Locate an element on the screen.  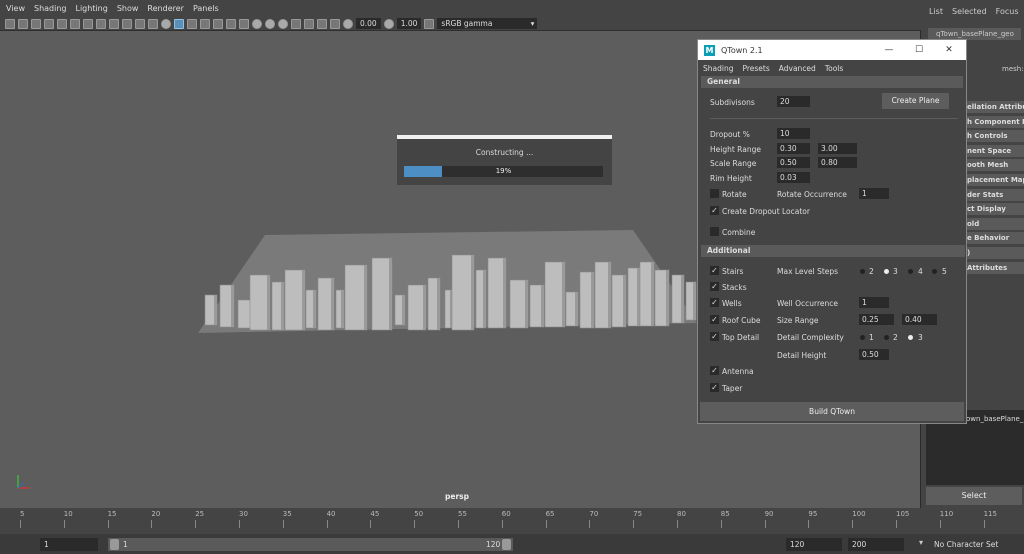
antenna-checkbox: ✓ is located at coordinates (714, 370).